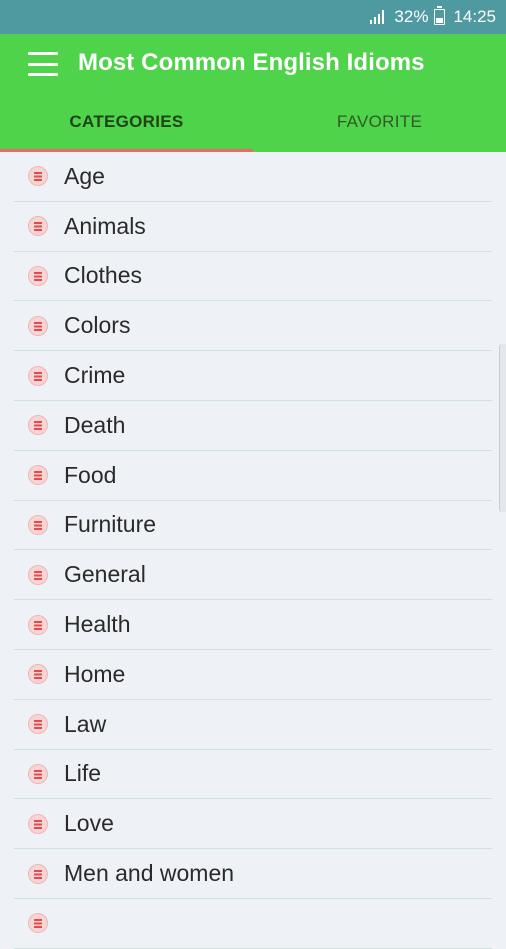  I want to click on list-item-label: Colors, so click(97, 325).